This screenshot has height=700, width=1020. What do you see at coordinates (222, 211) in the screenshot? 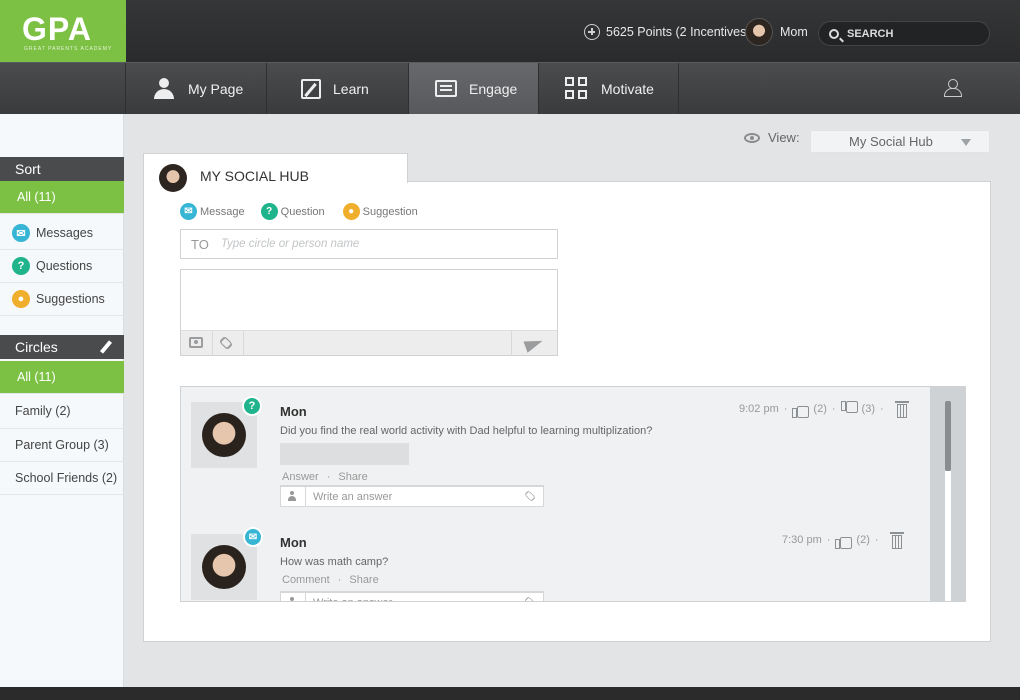
I see `type-label: Message` at bounding box center [222, 211].